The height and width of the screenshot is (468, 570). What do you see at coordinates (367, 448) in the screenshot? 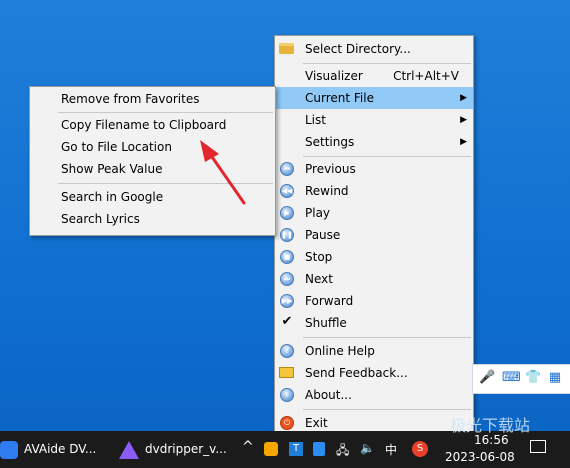
I see `volume-icon: 🔈` at bounding box center [367, 448].